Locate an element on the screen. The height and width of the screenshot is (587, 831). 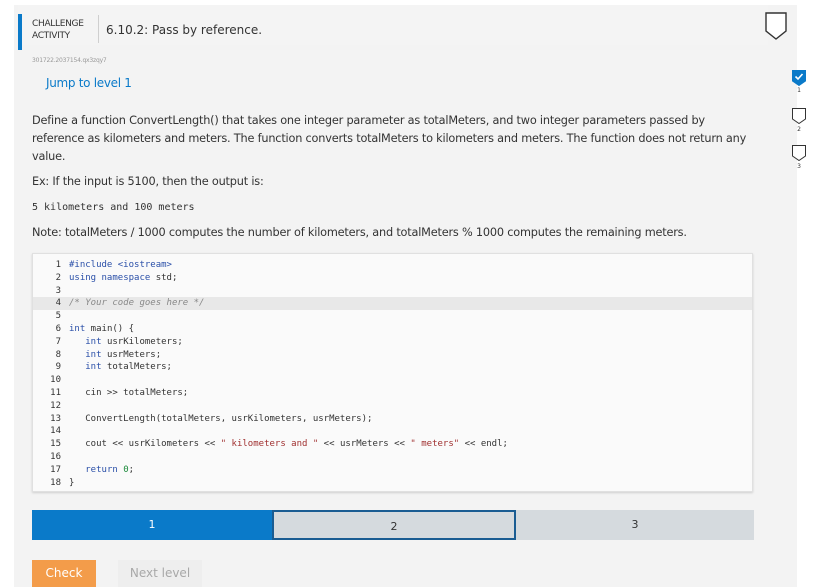
level-3-number: 3 is located at coordinates (799, 166).